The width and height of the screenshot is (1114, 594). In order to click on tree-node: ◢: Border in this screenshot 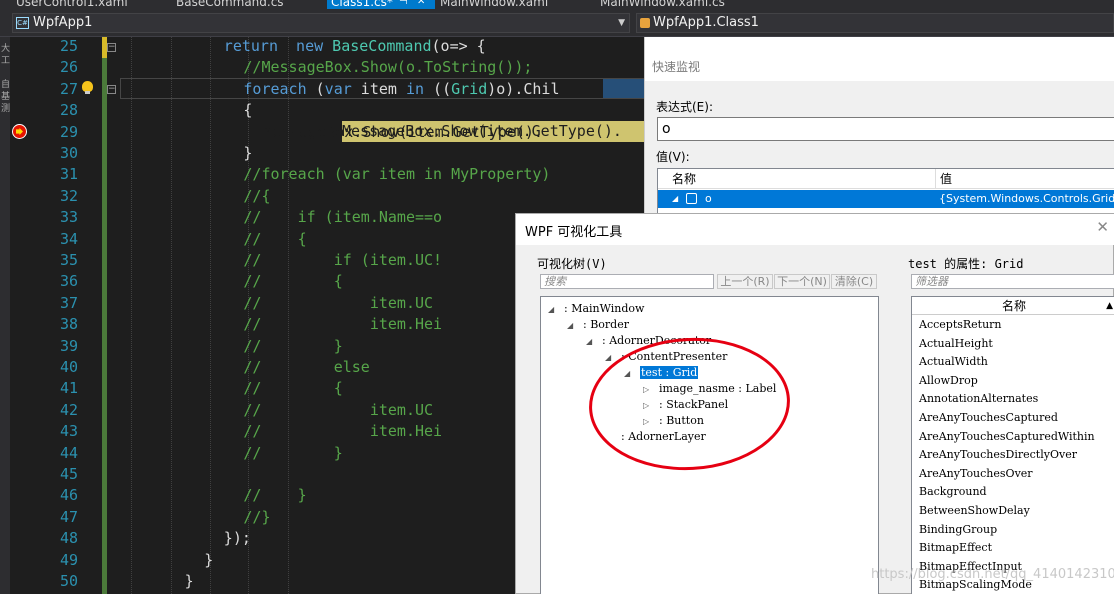, I will do `click(598, 325)`.